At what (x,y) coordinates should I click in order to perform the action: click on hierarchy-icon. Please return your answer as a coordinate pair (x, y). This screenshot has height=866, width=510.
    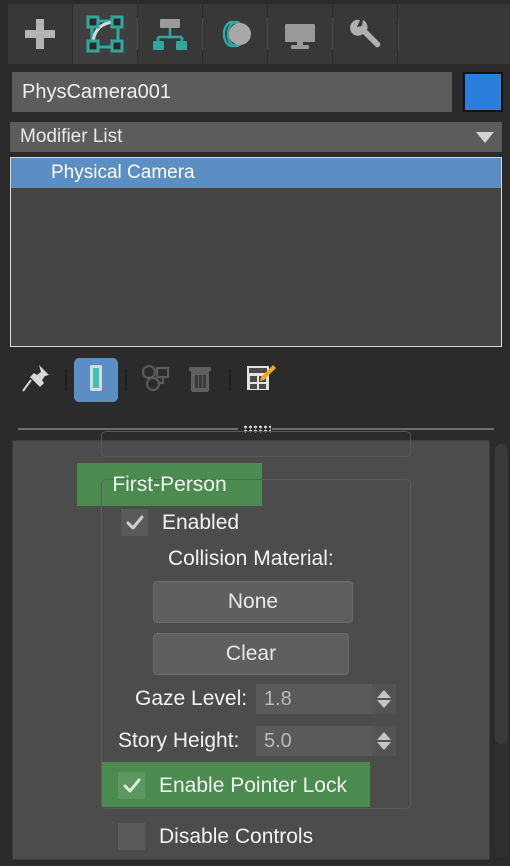
    Looking at the image, I should click on (170, 34).